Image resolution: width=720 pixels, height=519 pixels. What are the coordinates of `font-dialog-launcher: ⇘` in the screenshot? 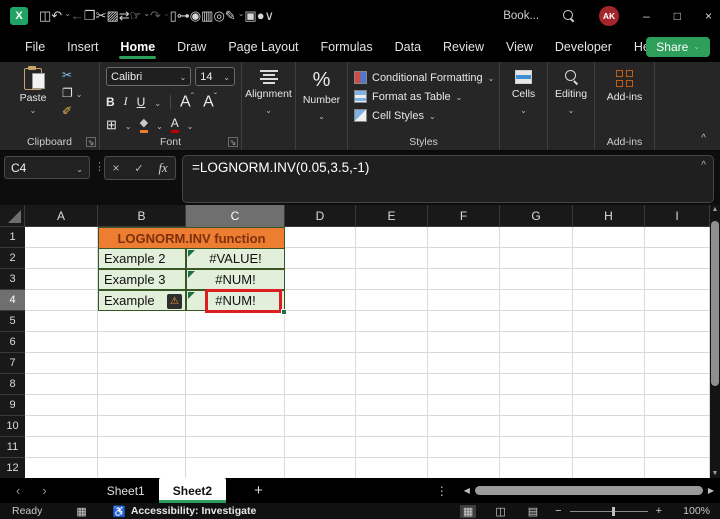 It's located at (233, 142).